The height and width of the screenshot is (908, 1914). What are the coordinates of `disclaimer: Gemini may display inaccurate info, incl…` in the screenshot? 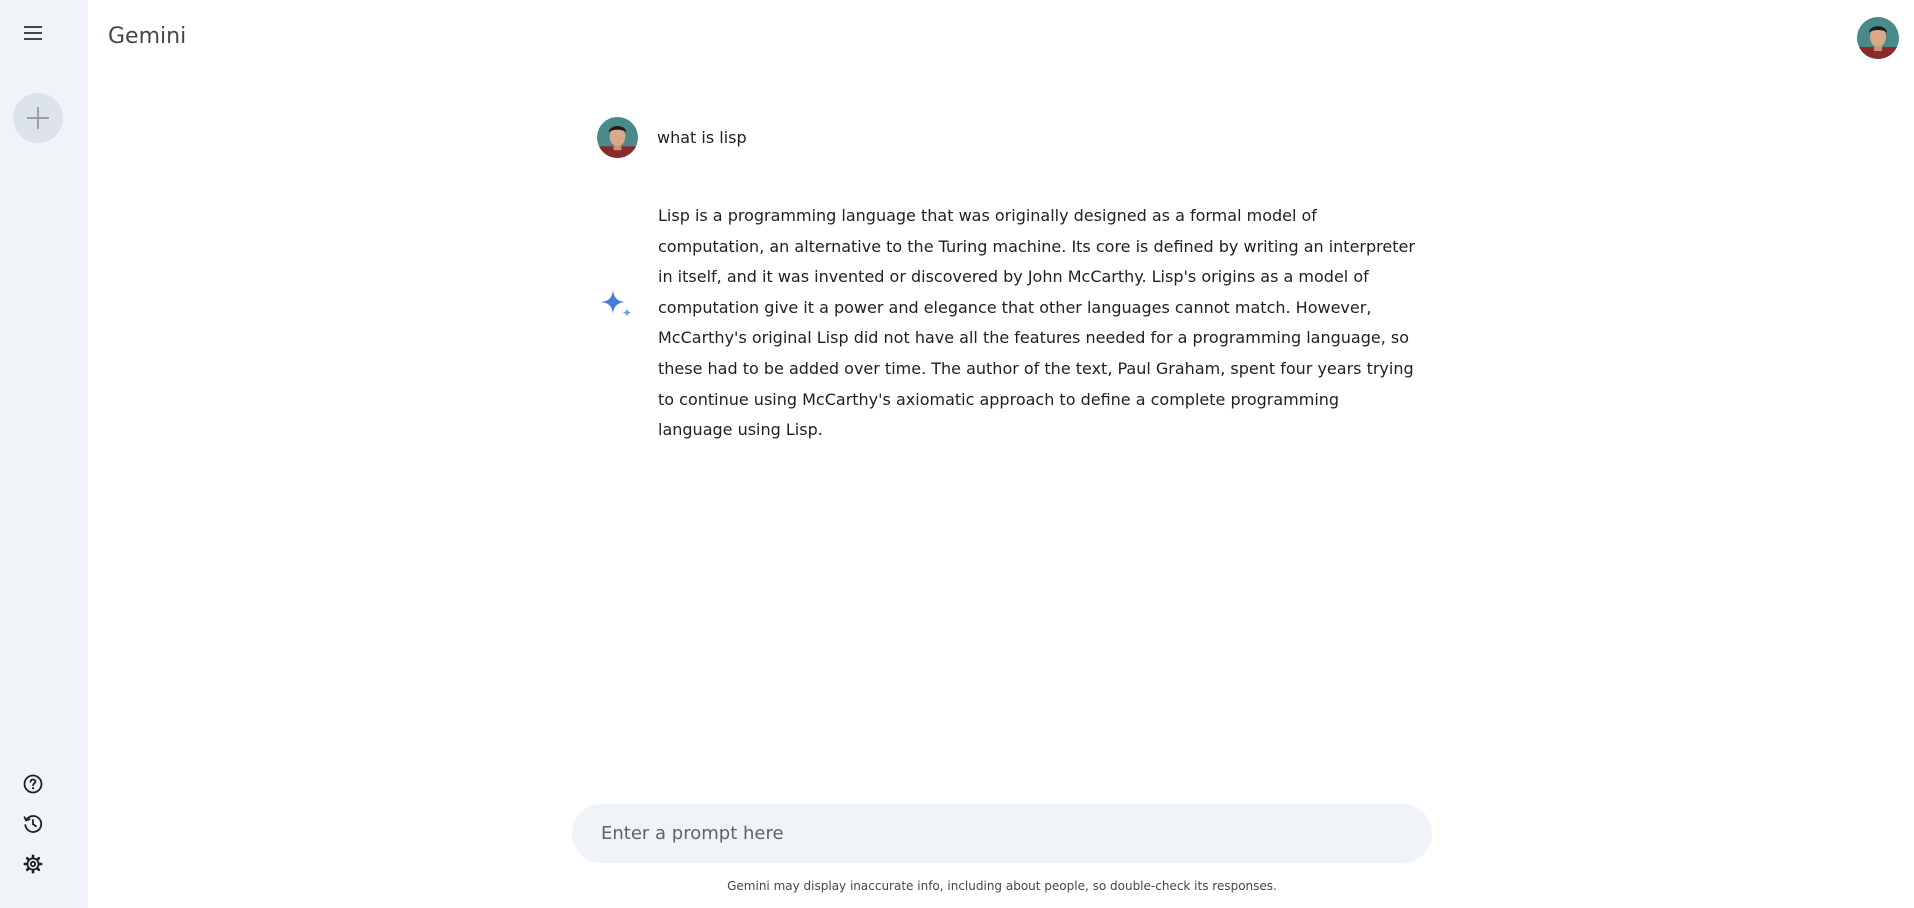 It's located at (1002, 886).